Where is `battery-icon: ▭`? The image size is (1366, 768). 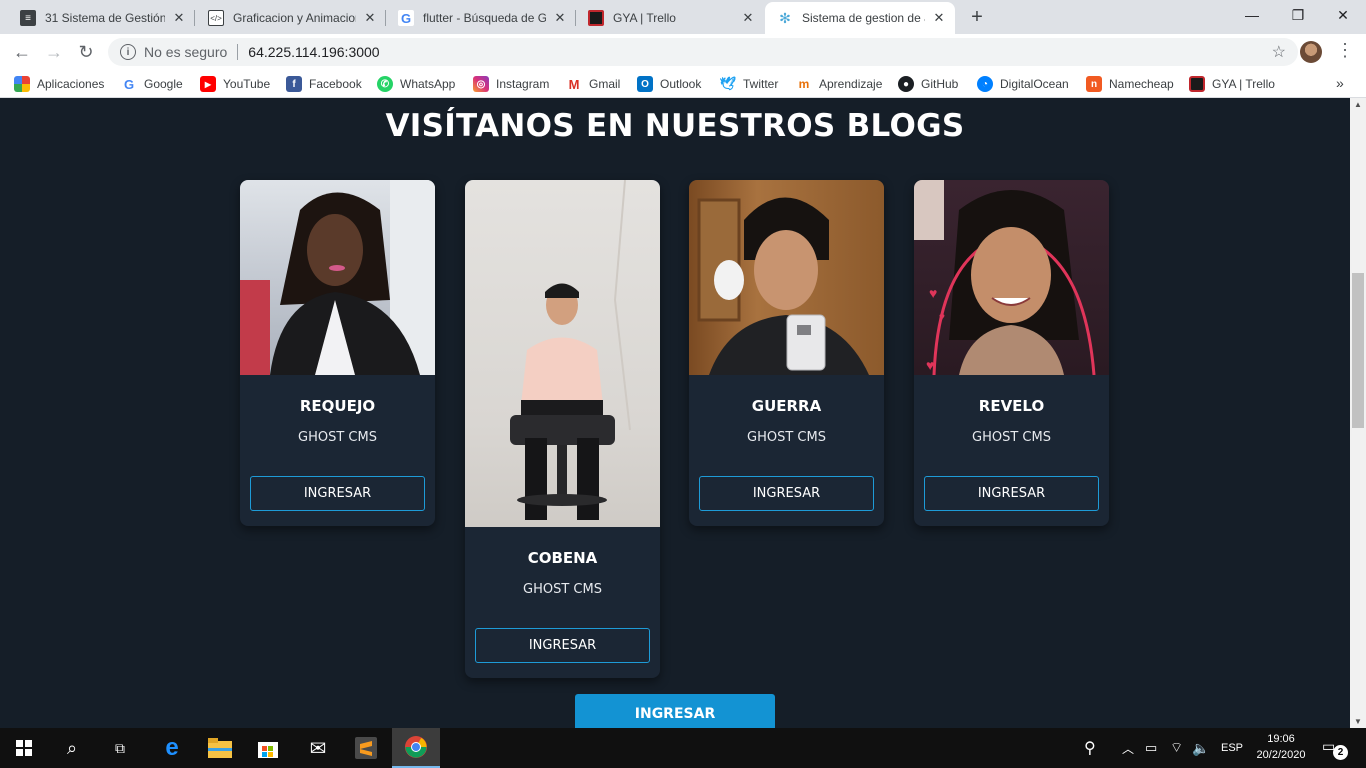
battery-icon: ▭ is located at coordinates (1151, 748).